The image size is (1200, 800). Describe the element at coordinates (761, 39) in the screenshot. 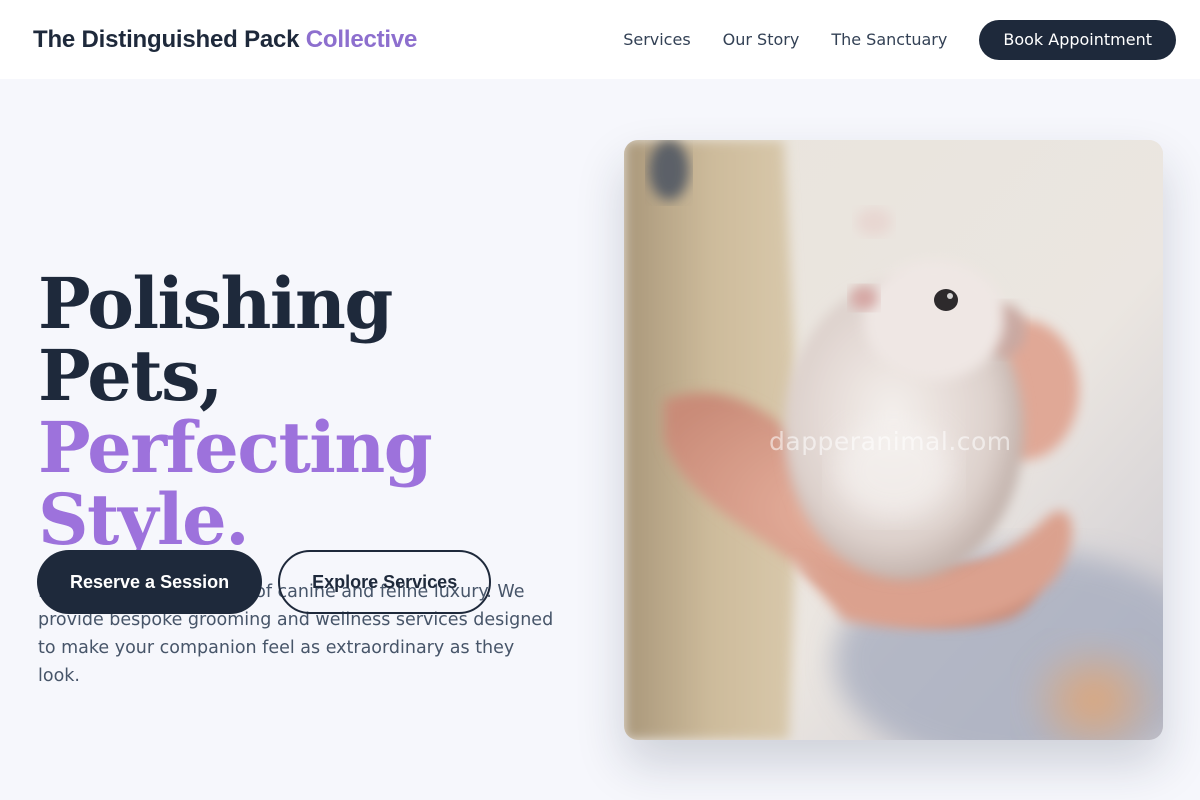

I see `nav-link-our-story: Our Story` at that location.